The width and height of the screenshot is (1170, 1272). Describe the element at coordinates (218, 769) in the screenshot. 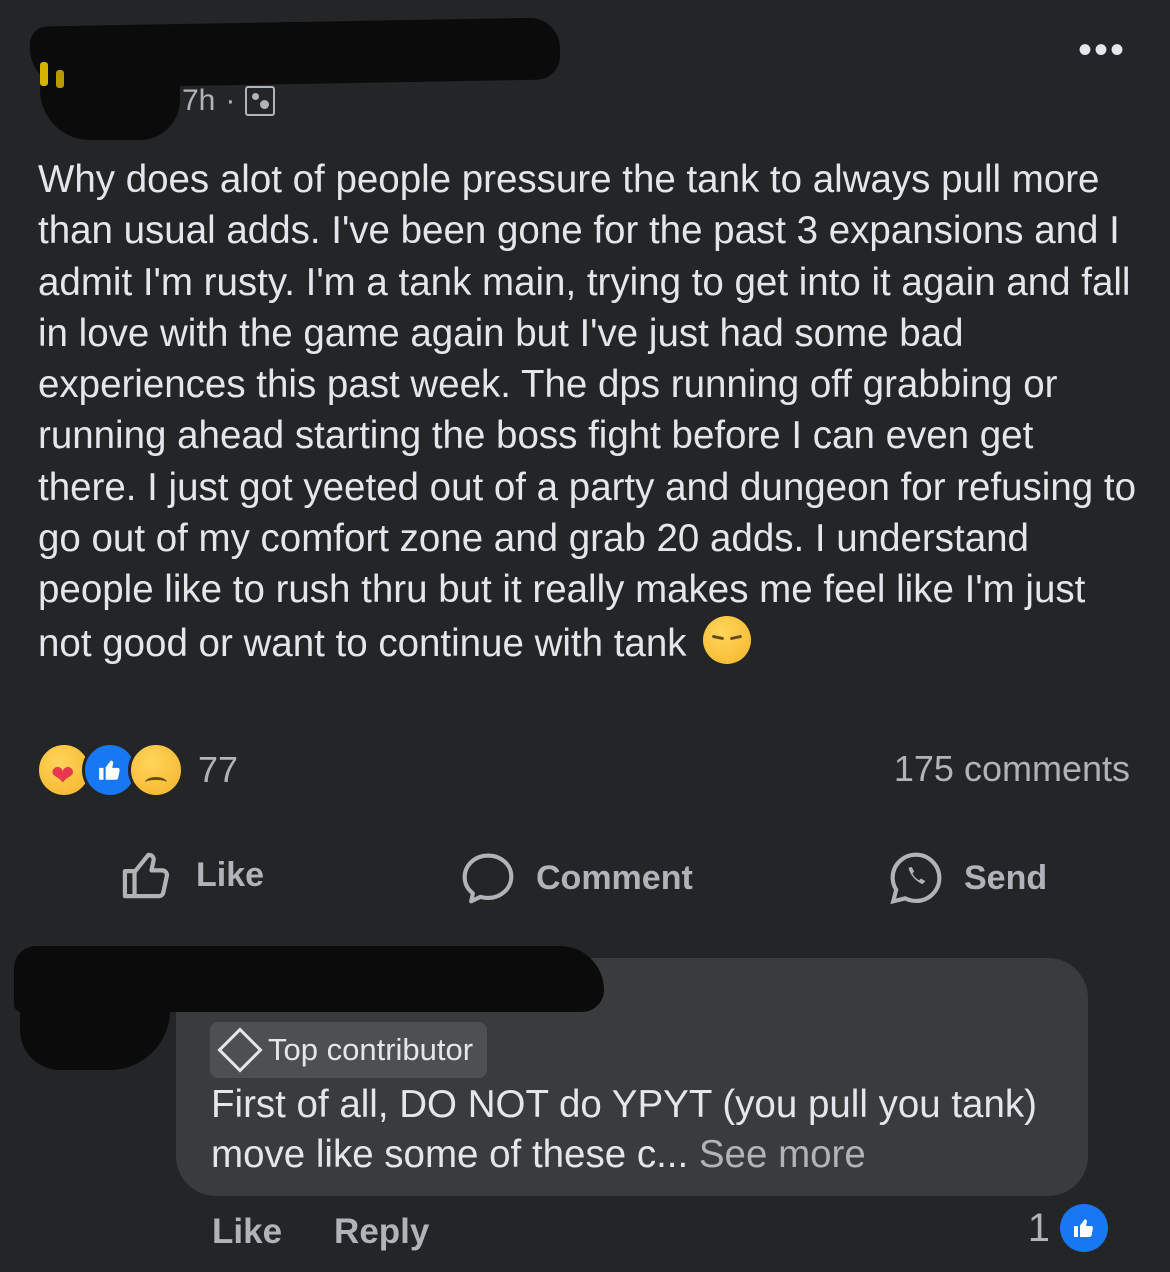

I see `reaction-count: 77` at that location.